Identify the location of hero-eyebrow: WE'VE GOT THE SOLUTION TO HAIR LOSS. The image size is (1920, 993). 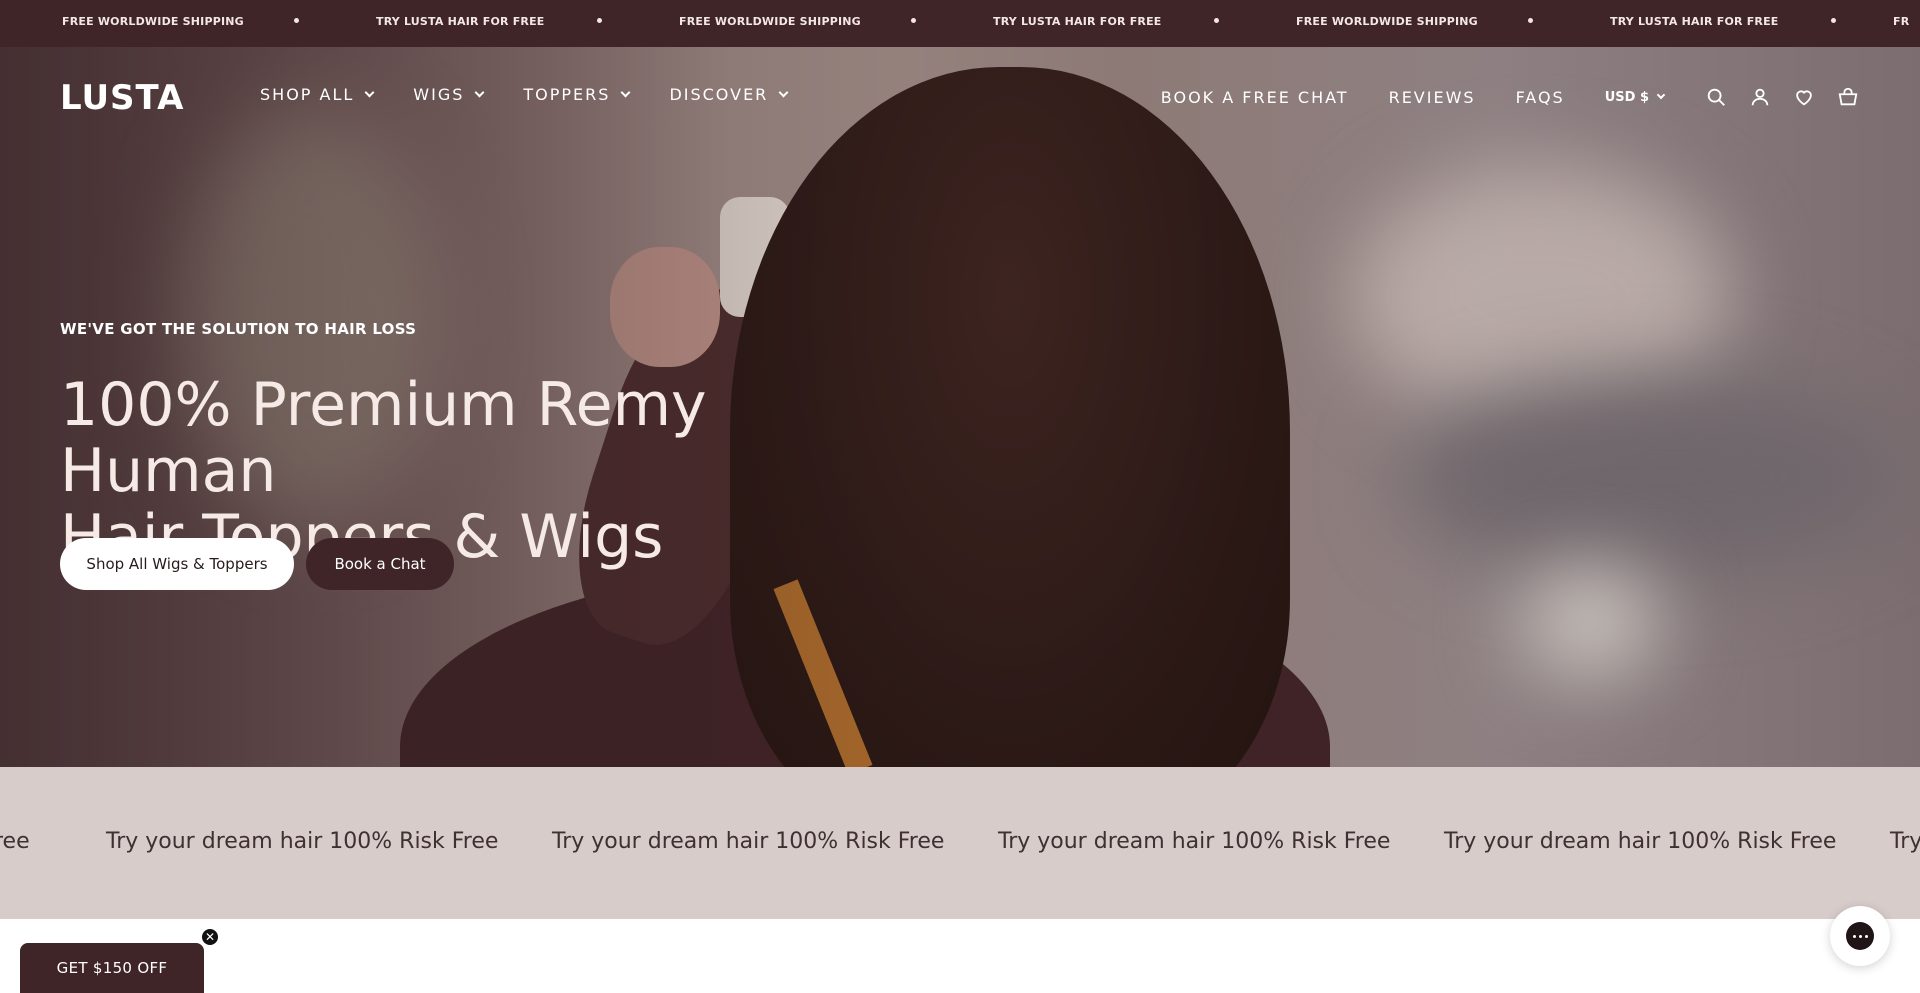
(238, 329).